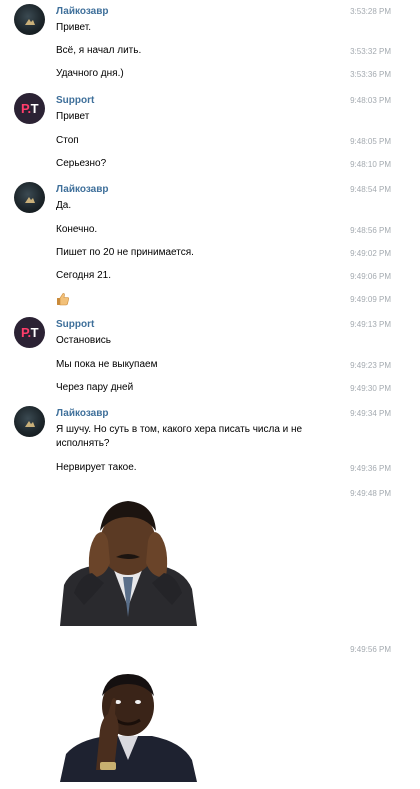 The image size is (420, 789). I want to click on message-time: 3:53:36 PM, so click(370, 74).